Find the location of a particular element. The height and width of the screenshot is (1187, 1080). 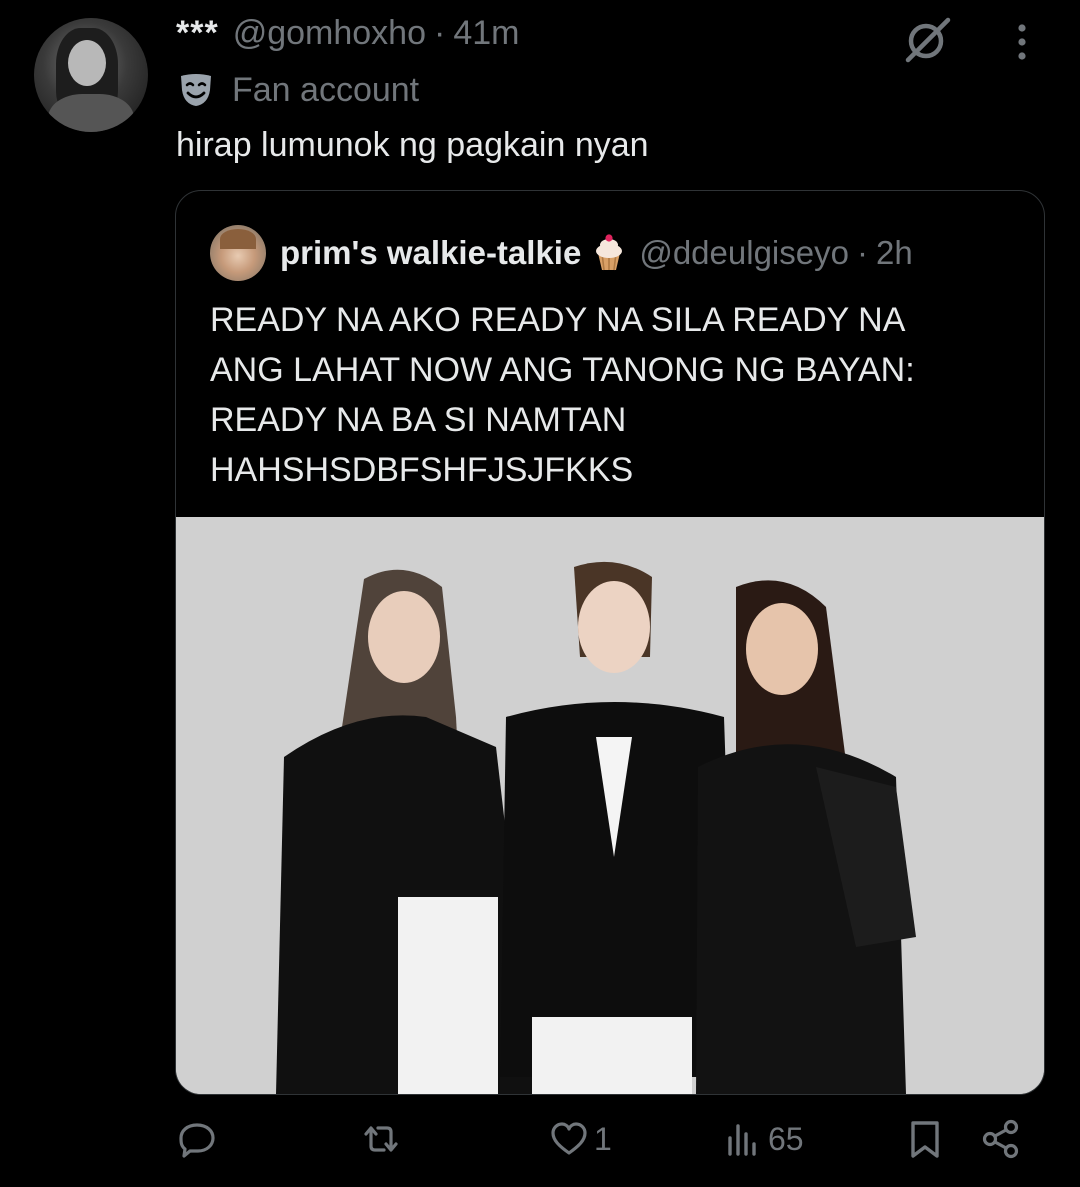

tweet-header: *** @gomhoxho · 41m is located at coordinates (347, 33).